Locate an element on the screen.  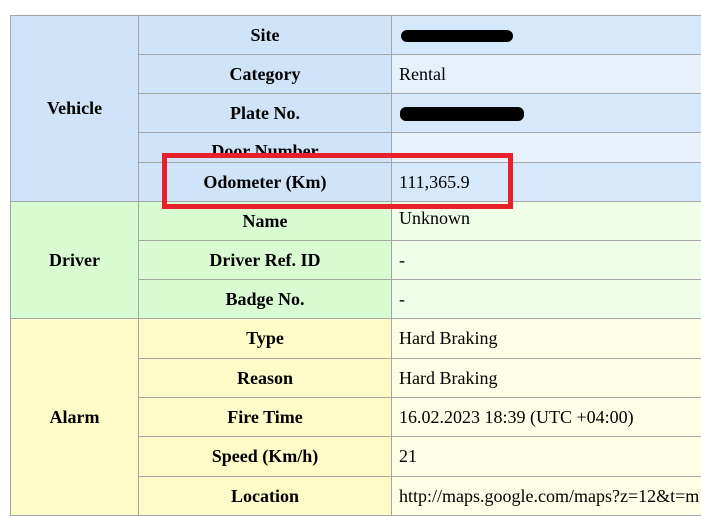
fire-time-label: Fire Time is located at coordinates (265, 417).